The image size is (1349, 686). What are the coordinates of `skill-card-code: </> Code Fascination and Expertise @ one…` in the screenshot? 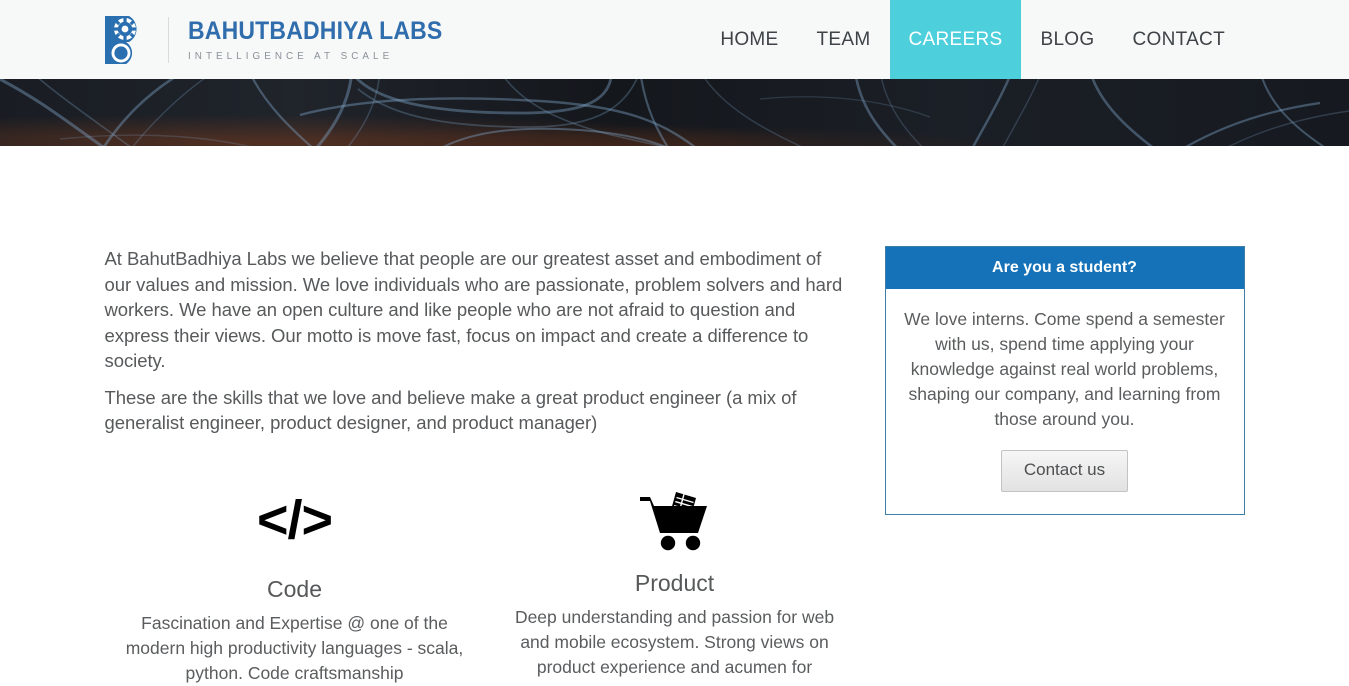 It's located at (295, 585).